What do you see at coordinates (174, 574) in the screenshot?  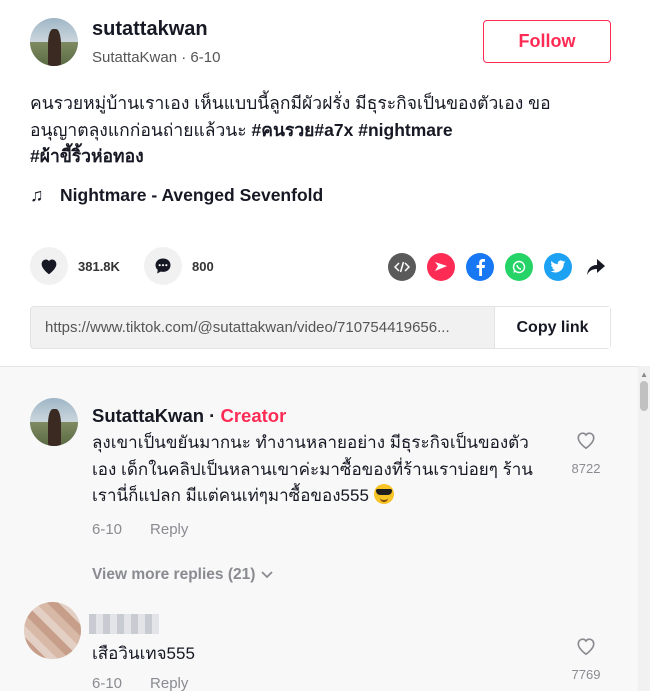 I see `view-more-label: View more replies (21)` at bounding box center [174, 574].